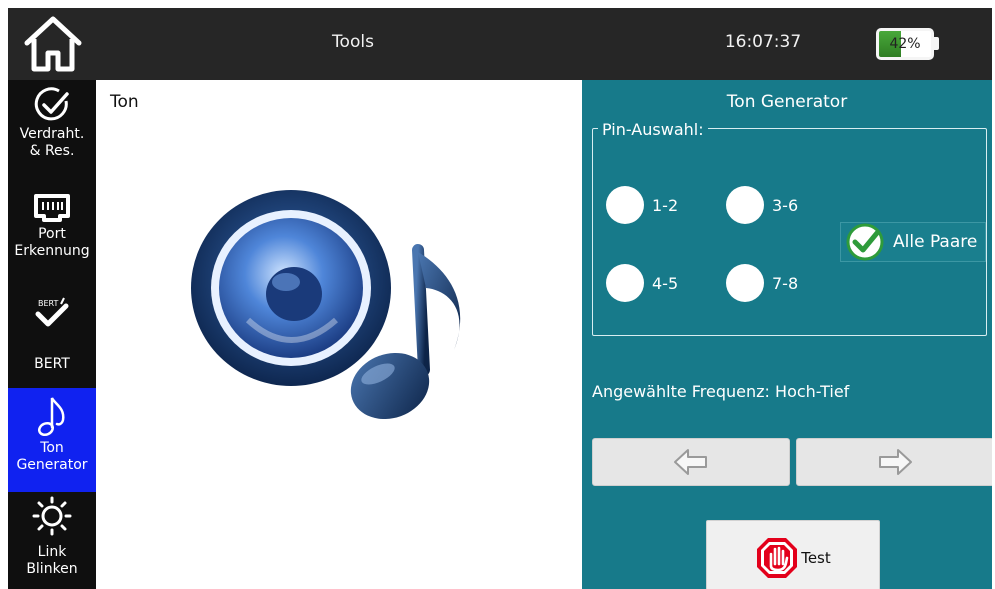 This screenshot has height=589, width=995. What do you see at coordinates (353, 42) in the screenshot?
I see `page-title: Tools` at bounding box center [353, 42].